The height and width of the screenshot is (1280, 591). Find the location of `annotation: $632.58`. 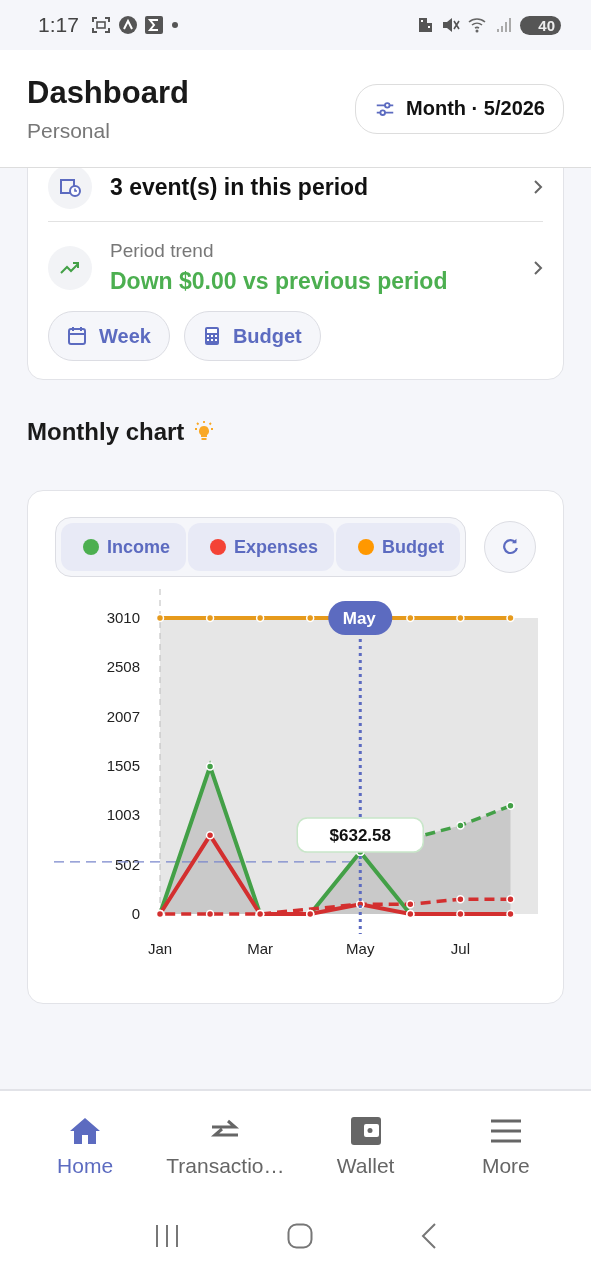

annotation: $632.58 is located at coordinates (360, 836).